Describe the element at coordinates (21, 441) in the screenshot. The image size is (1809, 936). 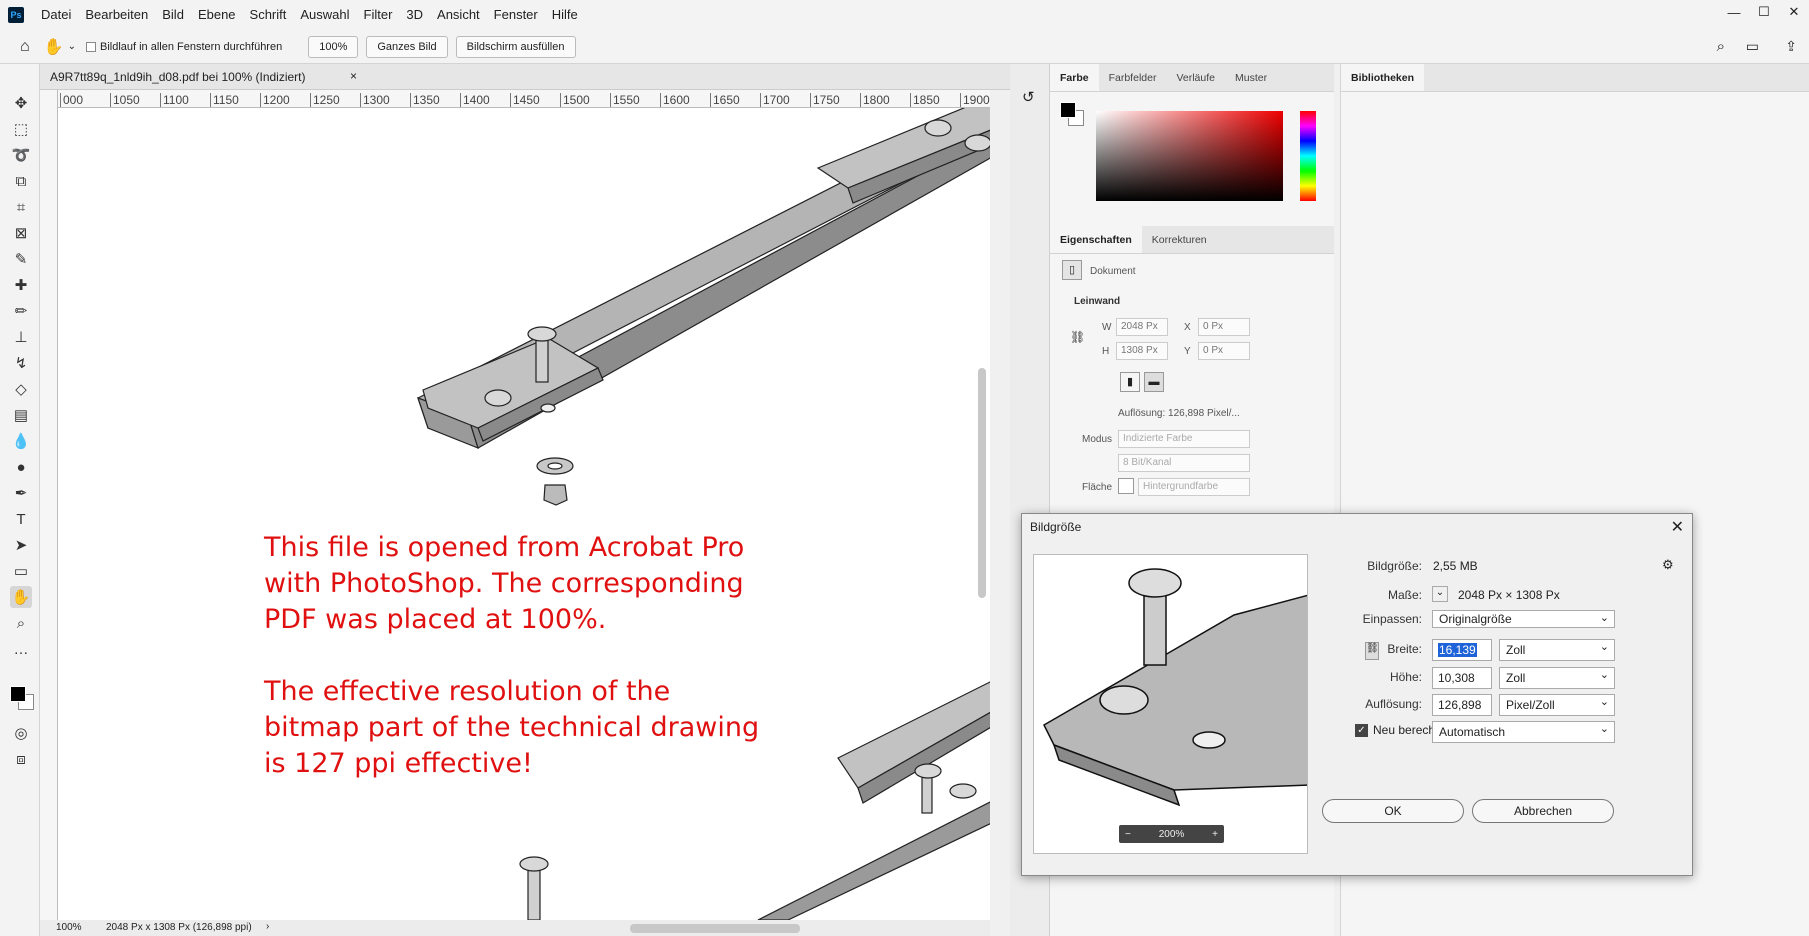
I see `blur-icon: 💧` at that location.